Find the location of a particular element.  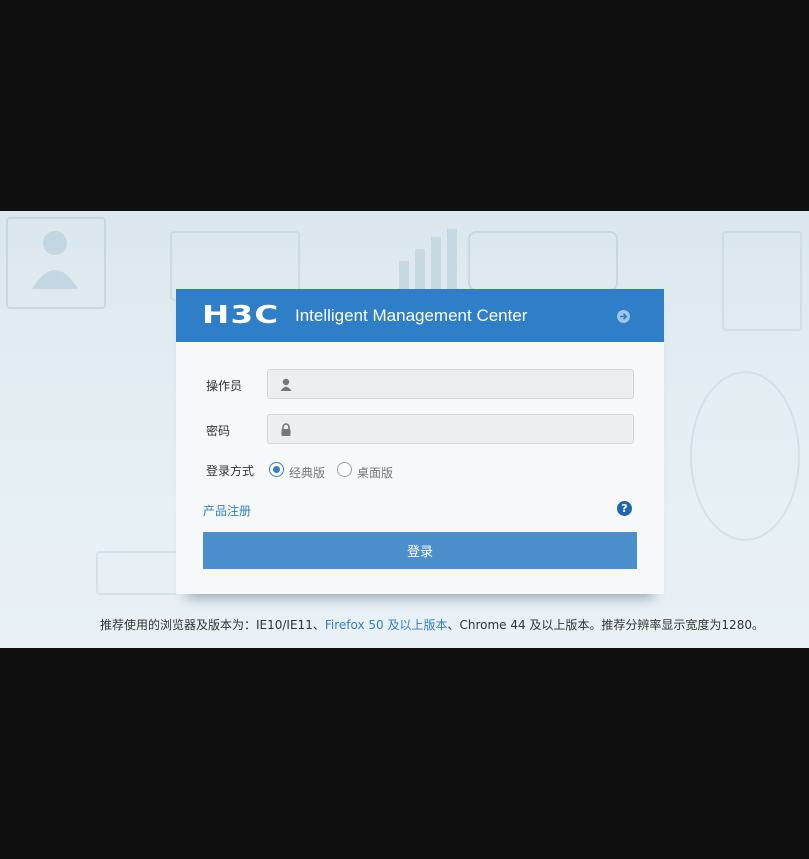

lock-icon is located at coordinates (286, 429).